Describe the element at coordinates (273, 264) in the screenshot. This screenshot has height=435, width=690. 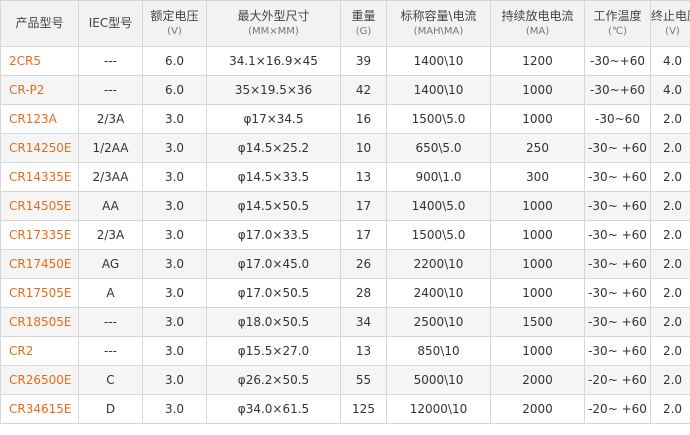
I see `table-cell: φ17.0×45.0` at that location.